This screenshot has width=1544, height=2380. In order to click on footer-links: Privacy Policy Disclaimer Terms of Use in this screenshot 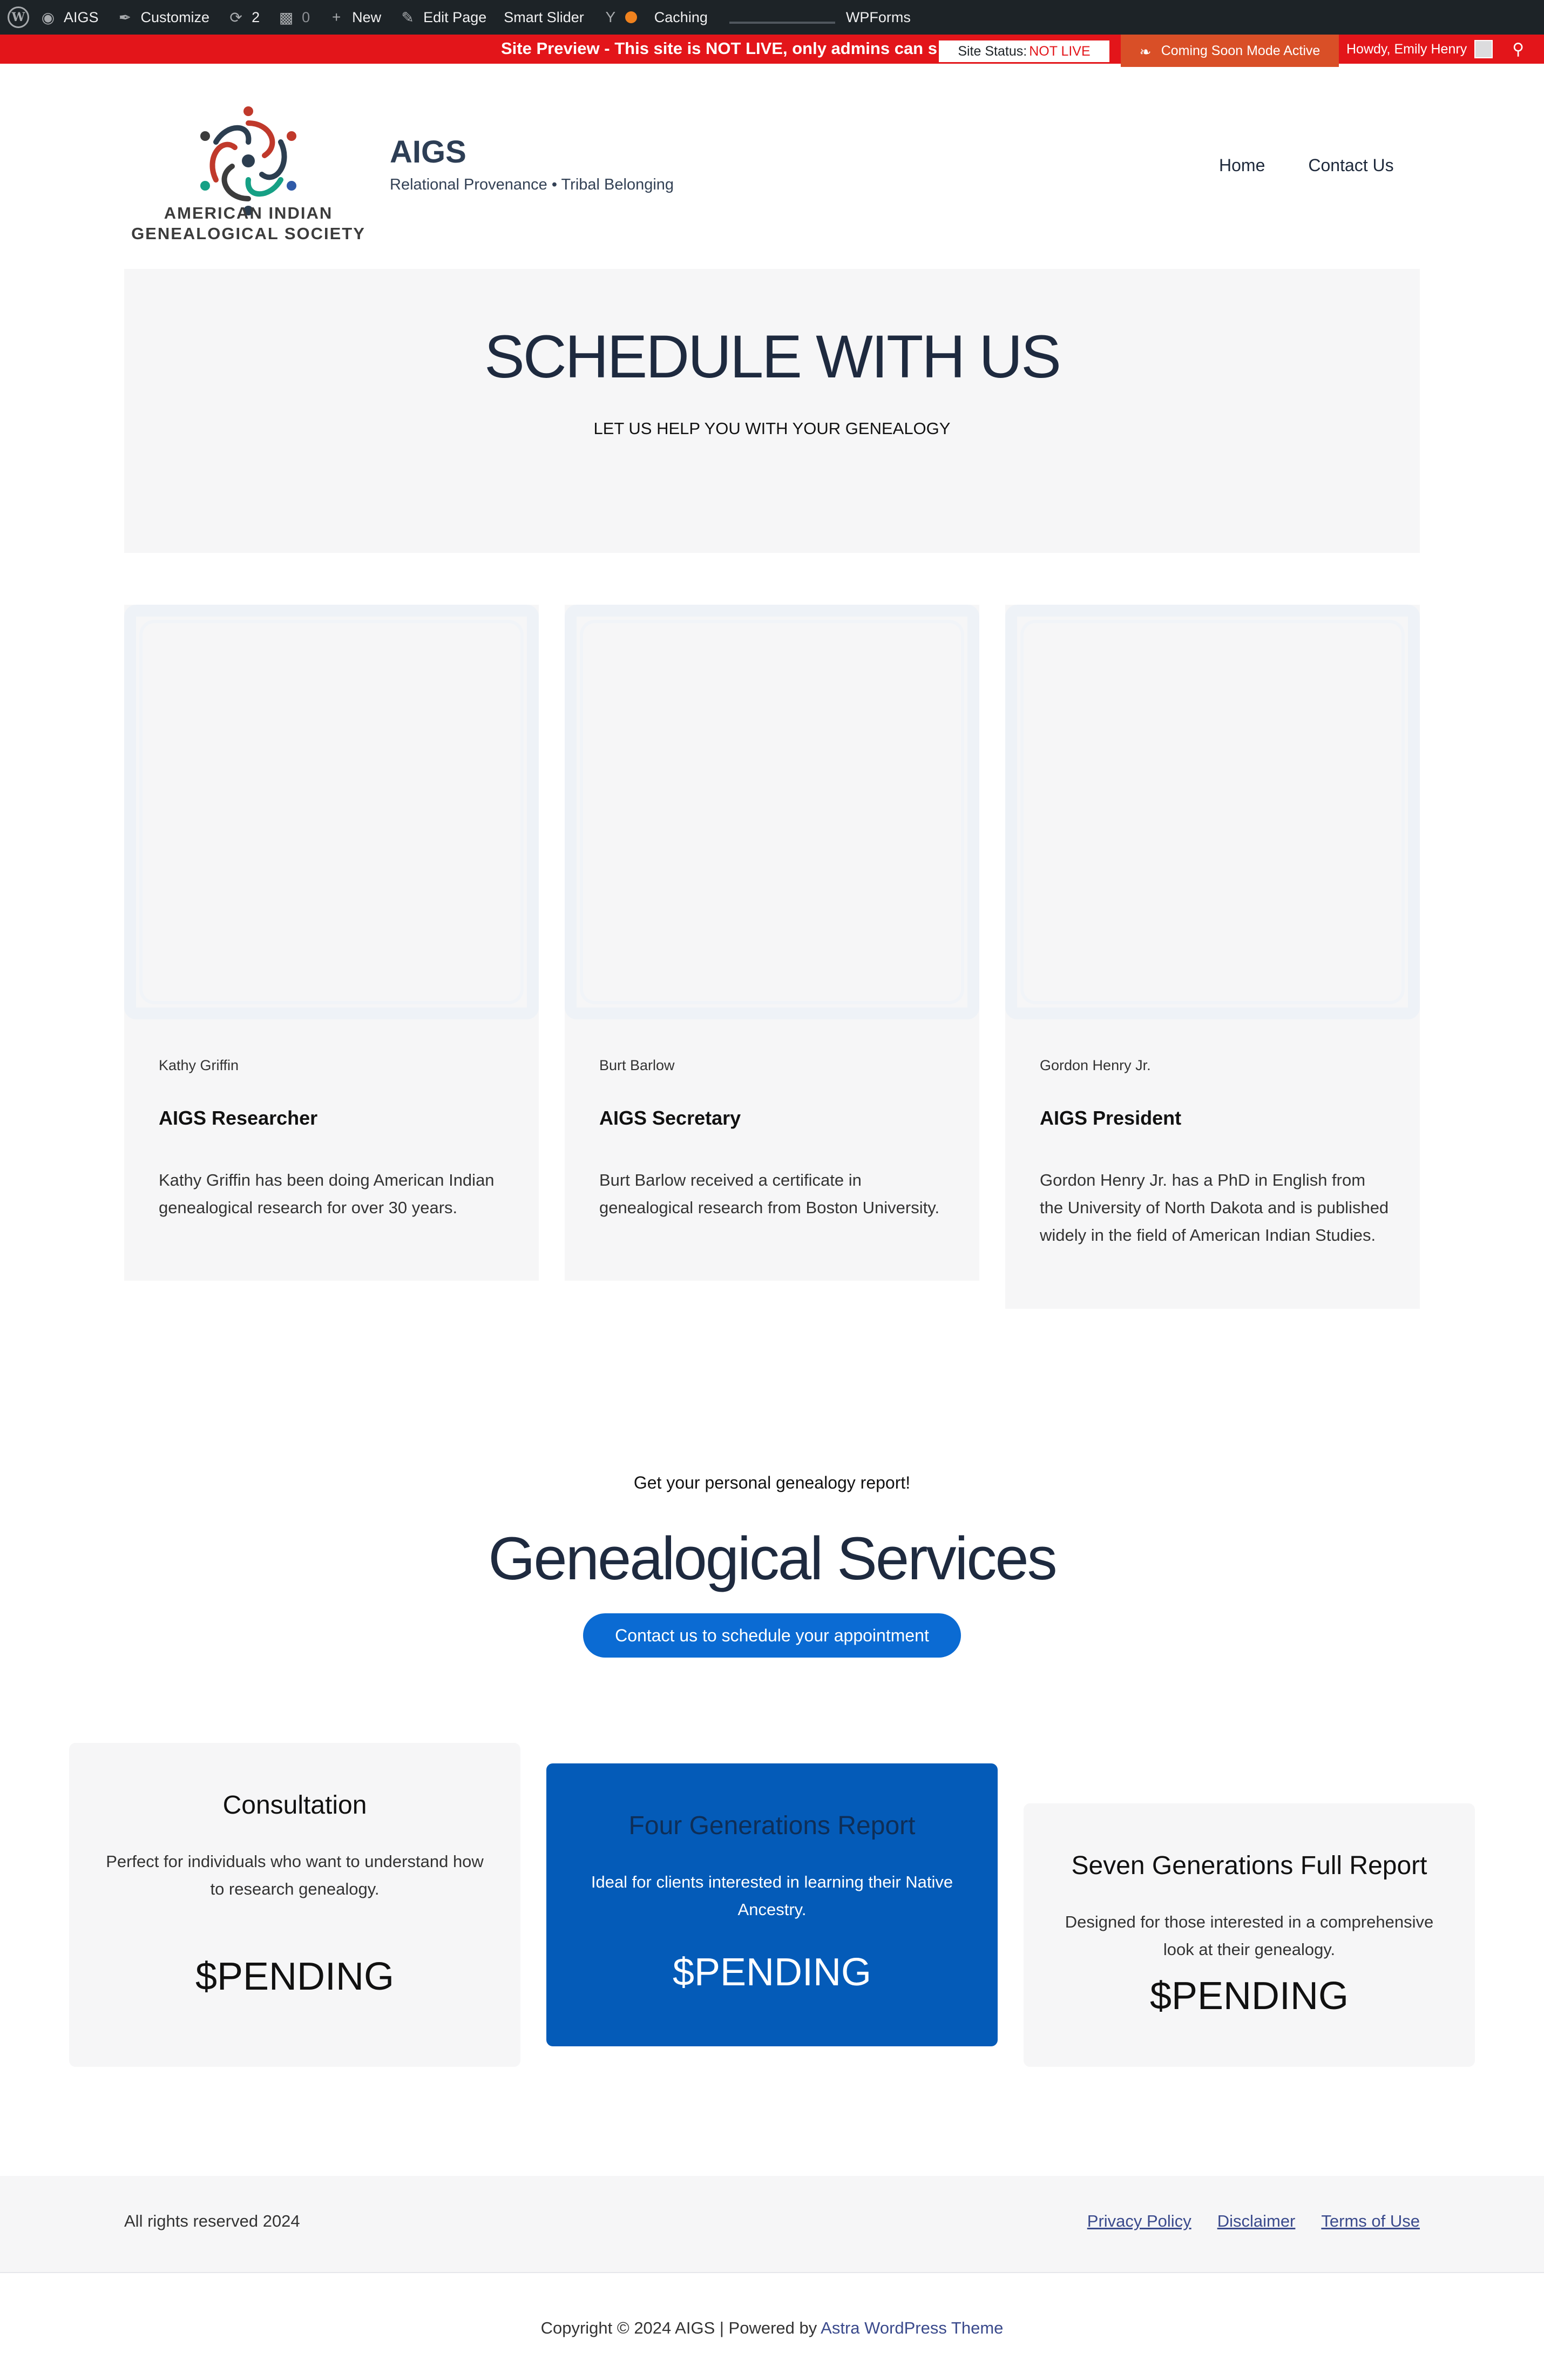, I will do `click(1253, 2221)`.